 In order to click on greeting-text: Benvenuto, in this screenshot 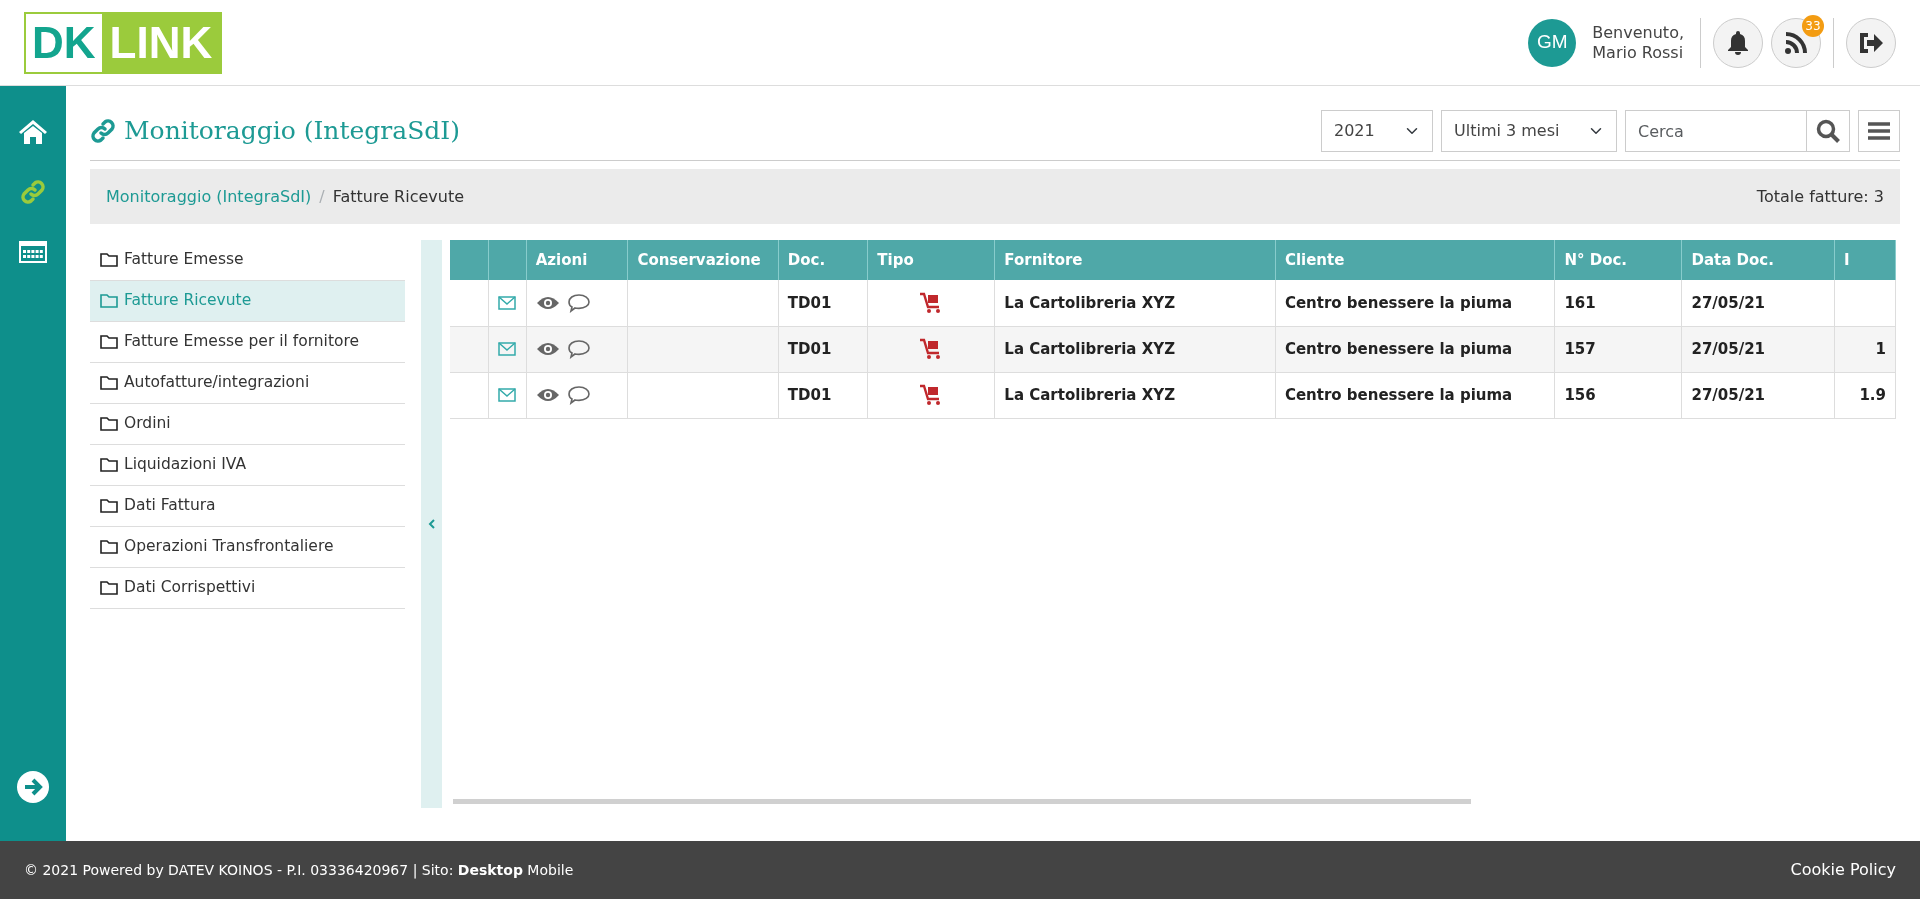, I will do `click(1638, 32)`.